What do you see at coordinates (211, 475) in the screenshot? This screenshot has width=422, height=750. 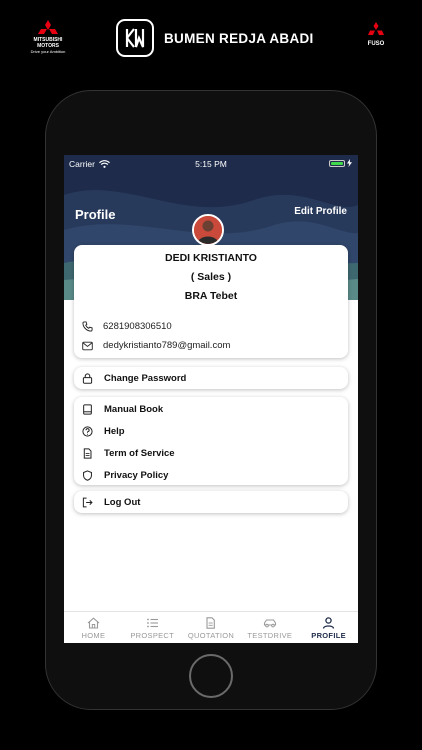 I see `privacy-item: Privacy Policy` at bounding box center [211, 475].